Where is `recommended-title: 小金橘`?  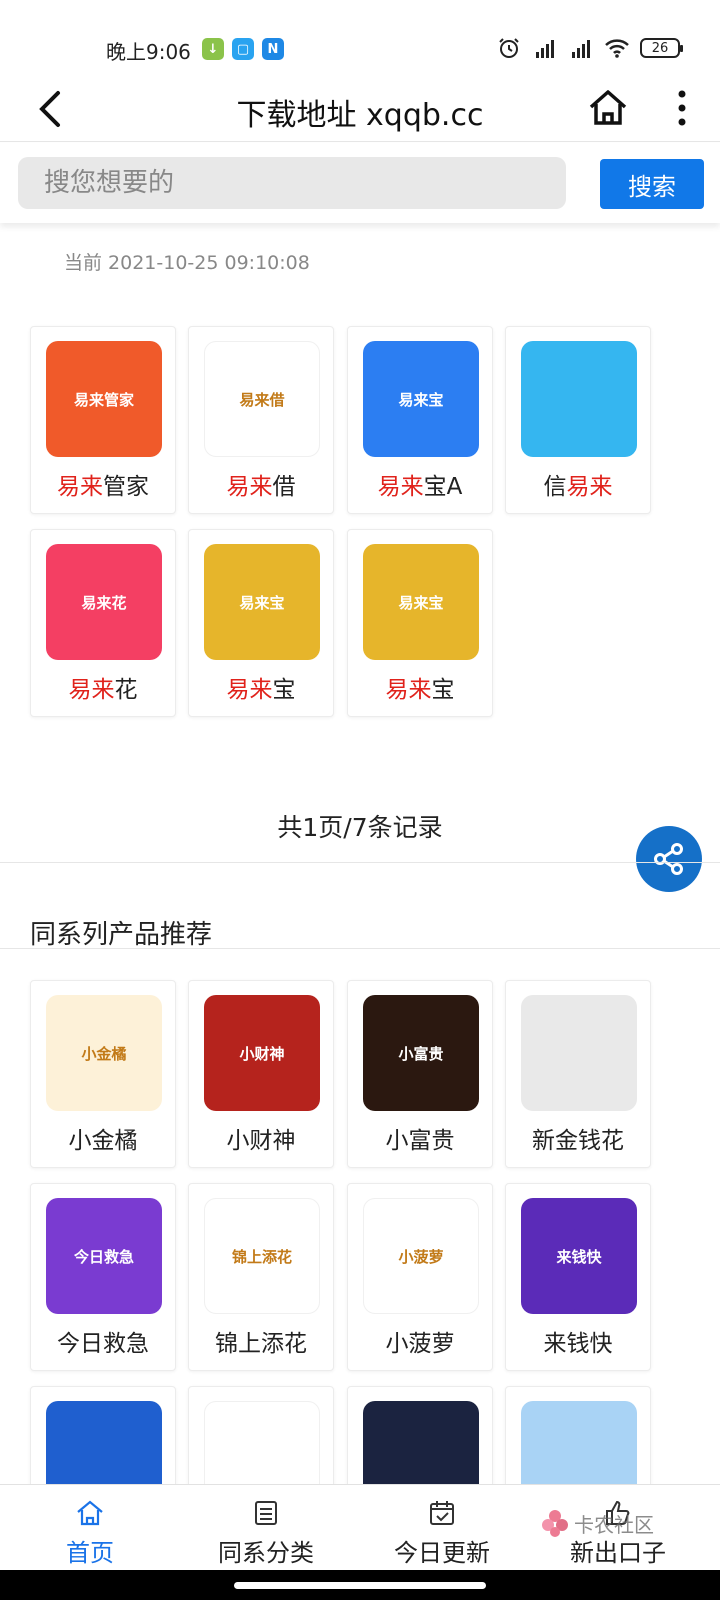 recommended-title: 小金橘 is located at coordinates (103, 1141).